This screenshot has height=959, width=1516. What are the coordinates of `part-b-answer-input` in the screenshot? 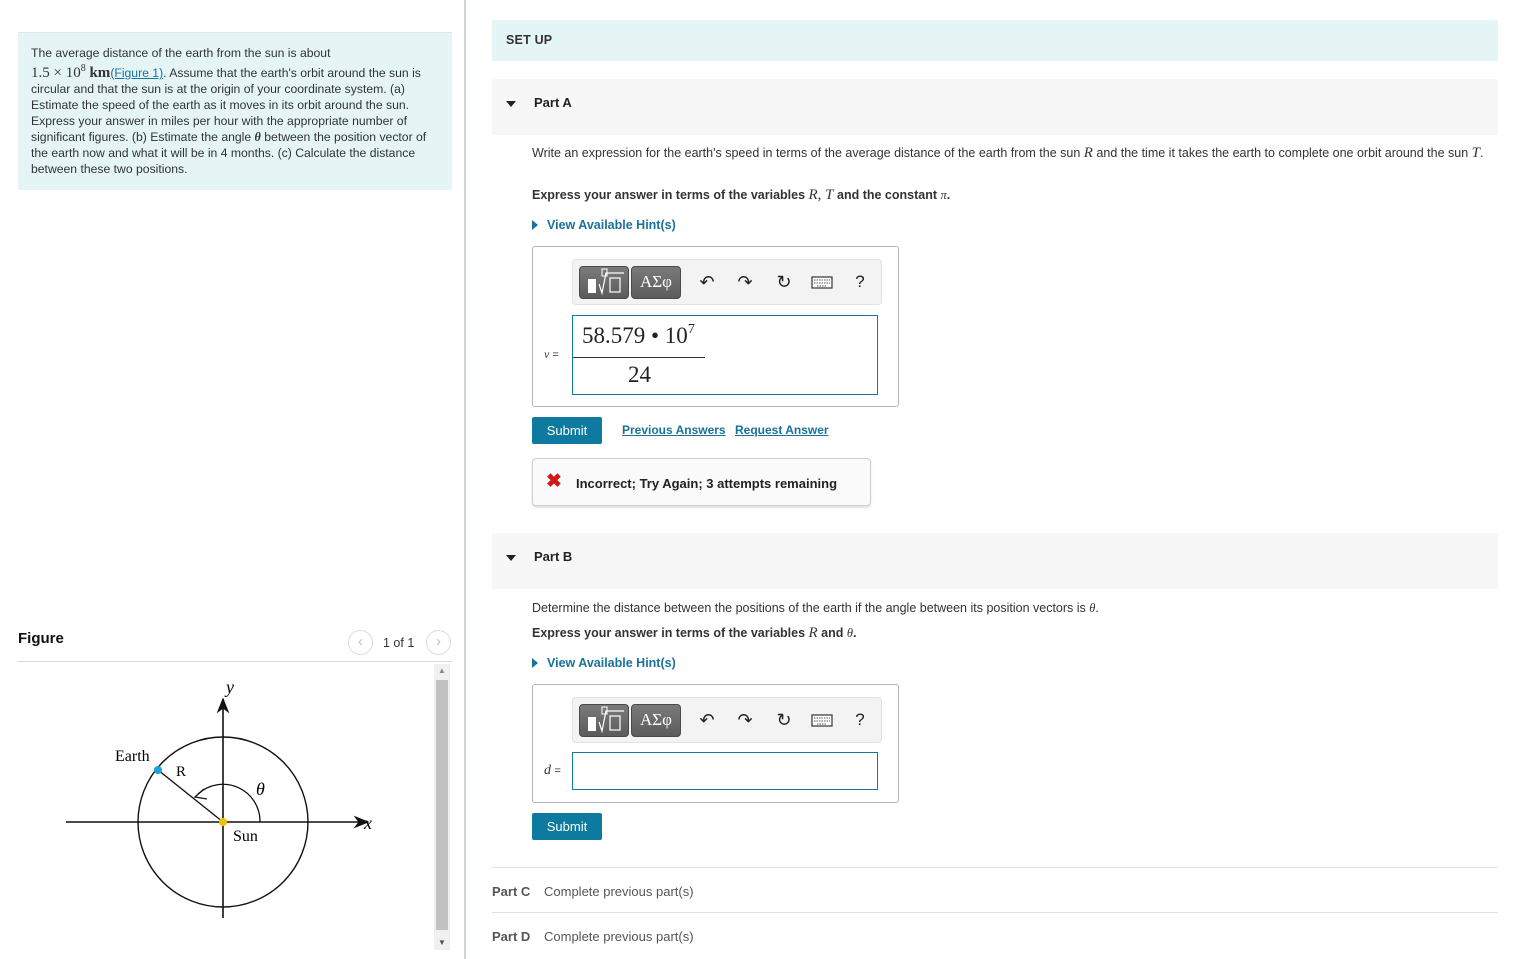 It's located at (725, 771).